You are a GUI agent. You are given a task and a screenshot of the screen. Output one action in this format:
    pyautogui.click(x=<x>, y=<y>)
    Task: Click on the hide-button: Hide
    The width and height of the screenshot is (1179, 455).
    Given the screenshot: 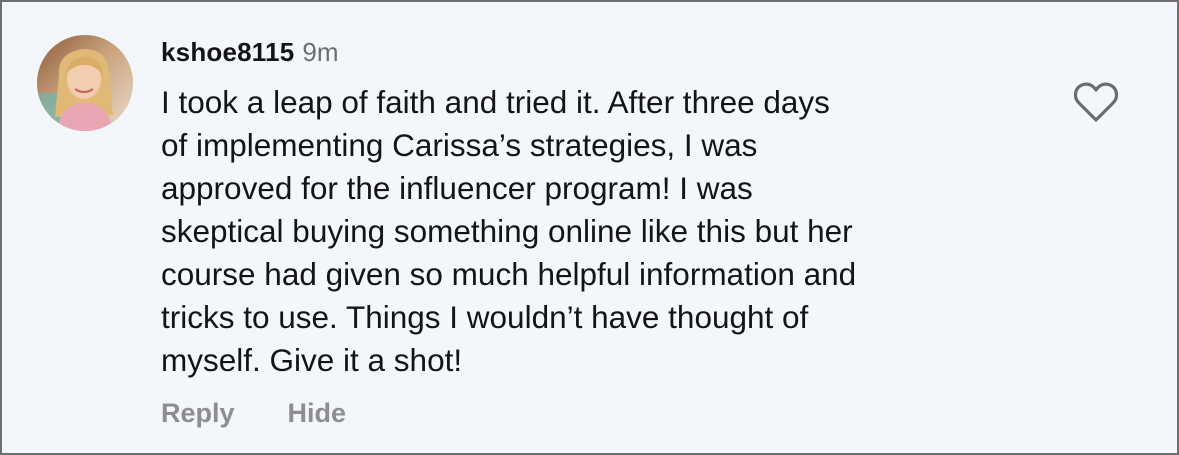 What is the action you would take?
    pyautogui.click(x=317, y=413)
    